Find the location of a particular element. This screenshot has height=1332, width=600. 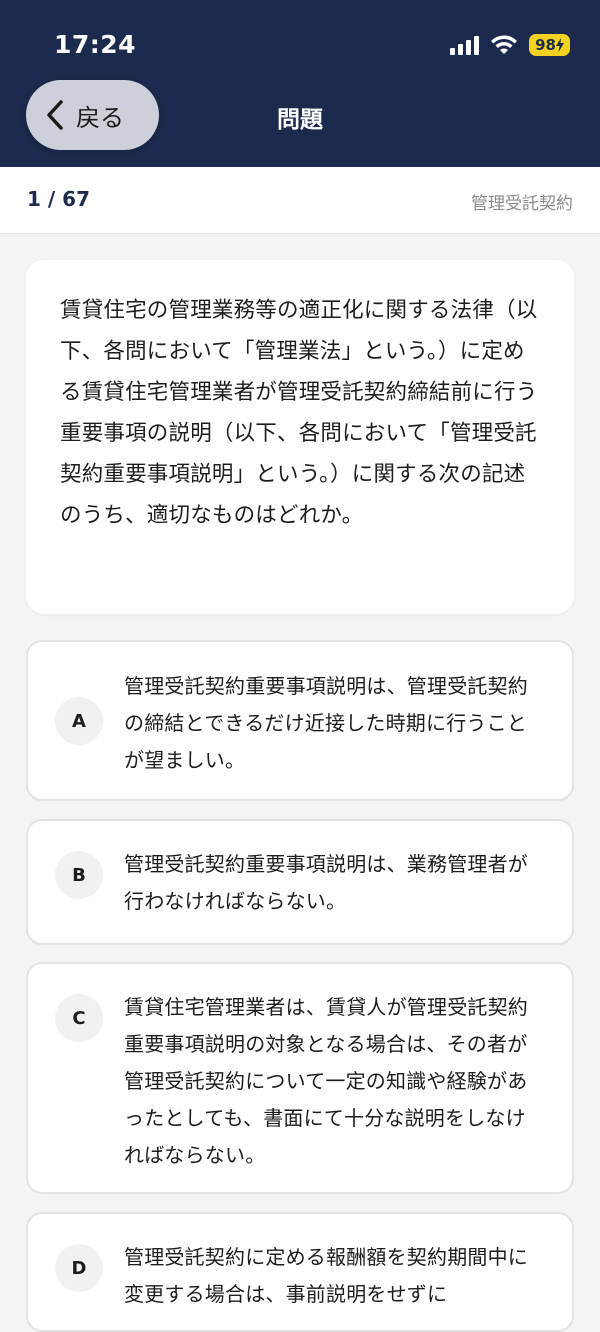

option-b: B 管理受託契約重要事項説明は、業務管理者が行わなければならない。 is located at coordinates (300, 882).